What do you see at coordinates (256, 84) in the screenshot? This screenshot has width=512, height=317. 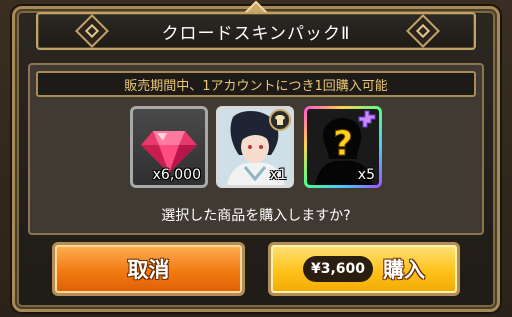 I see `purchase-limit-notice: 販売期間中、1アカウントにつき1回購入可能` at bounding box center [256, 84].